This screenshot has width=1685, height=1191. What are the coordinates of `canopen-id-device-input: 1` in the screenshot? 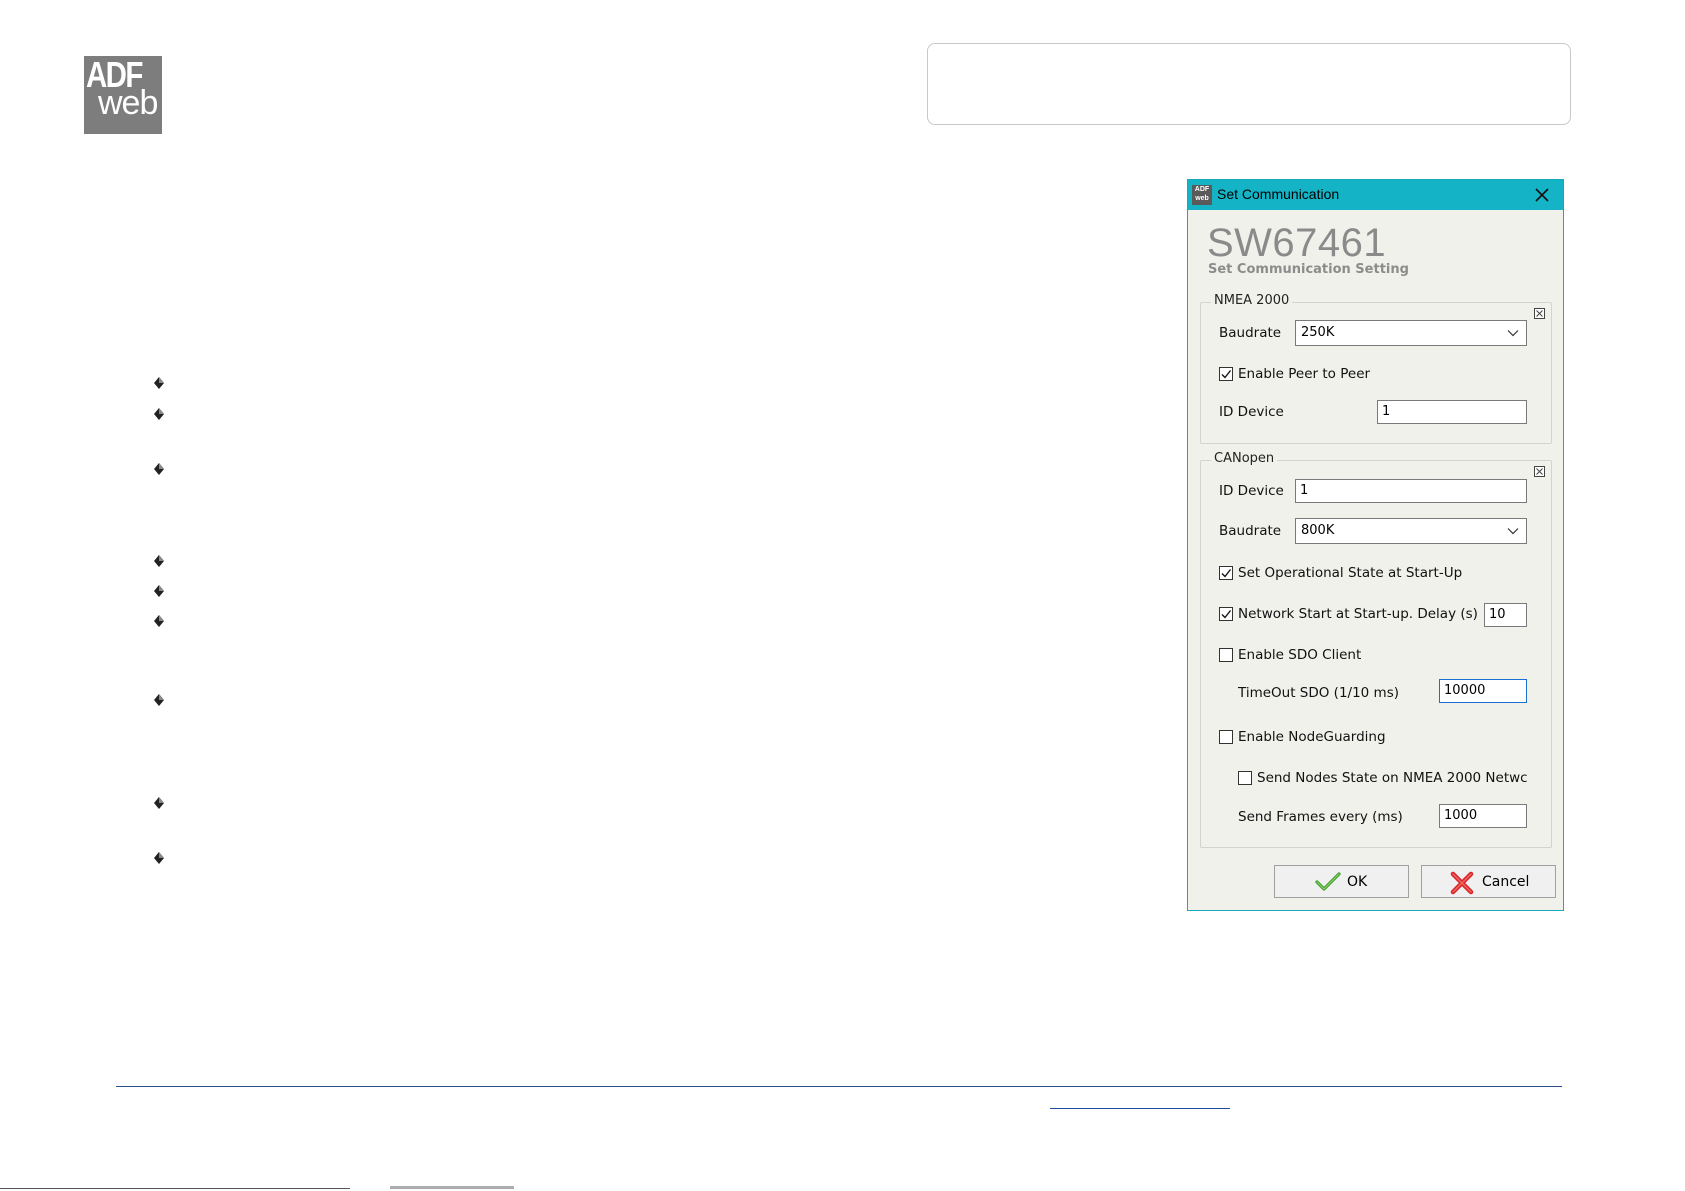 It's located at (1411, 491).